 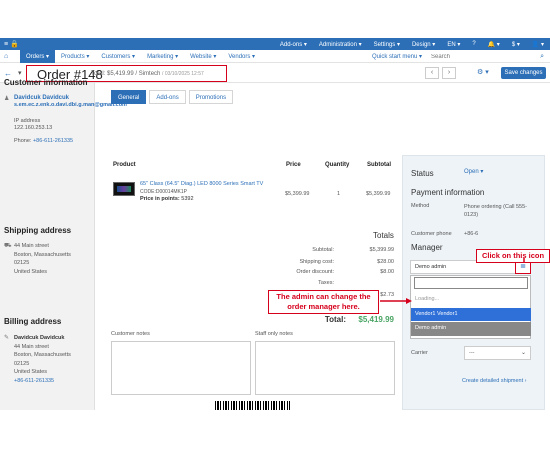 I want to click on manager-heading: Manager, so click(x=427, y=247).